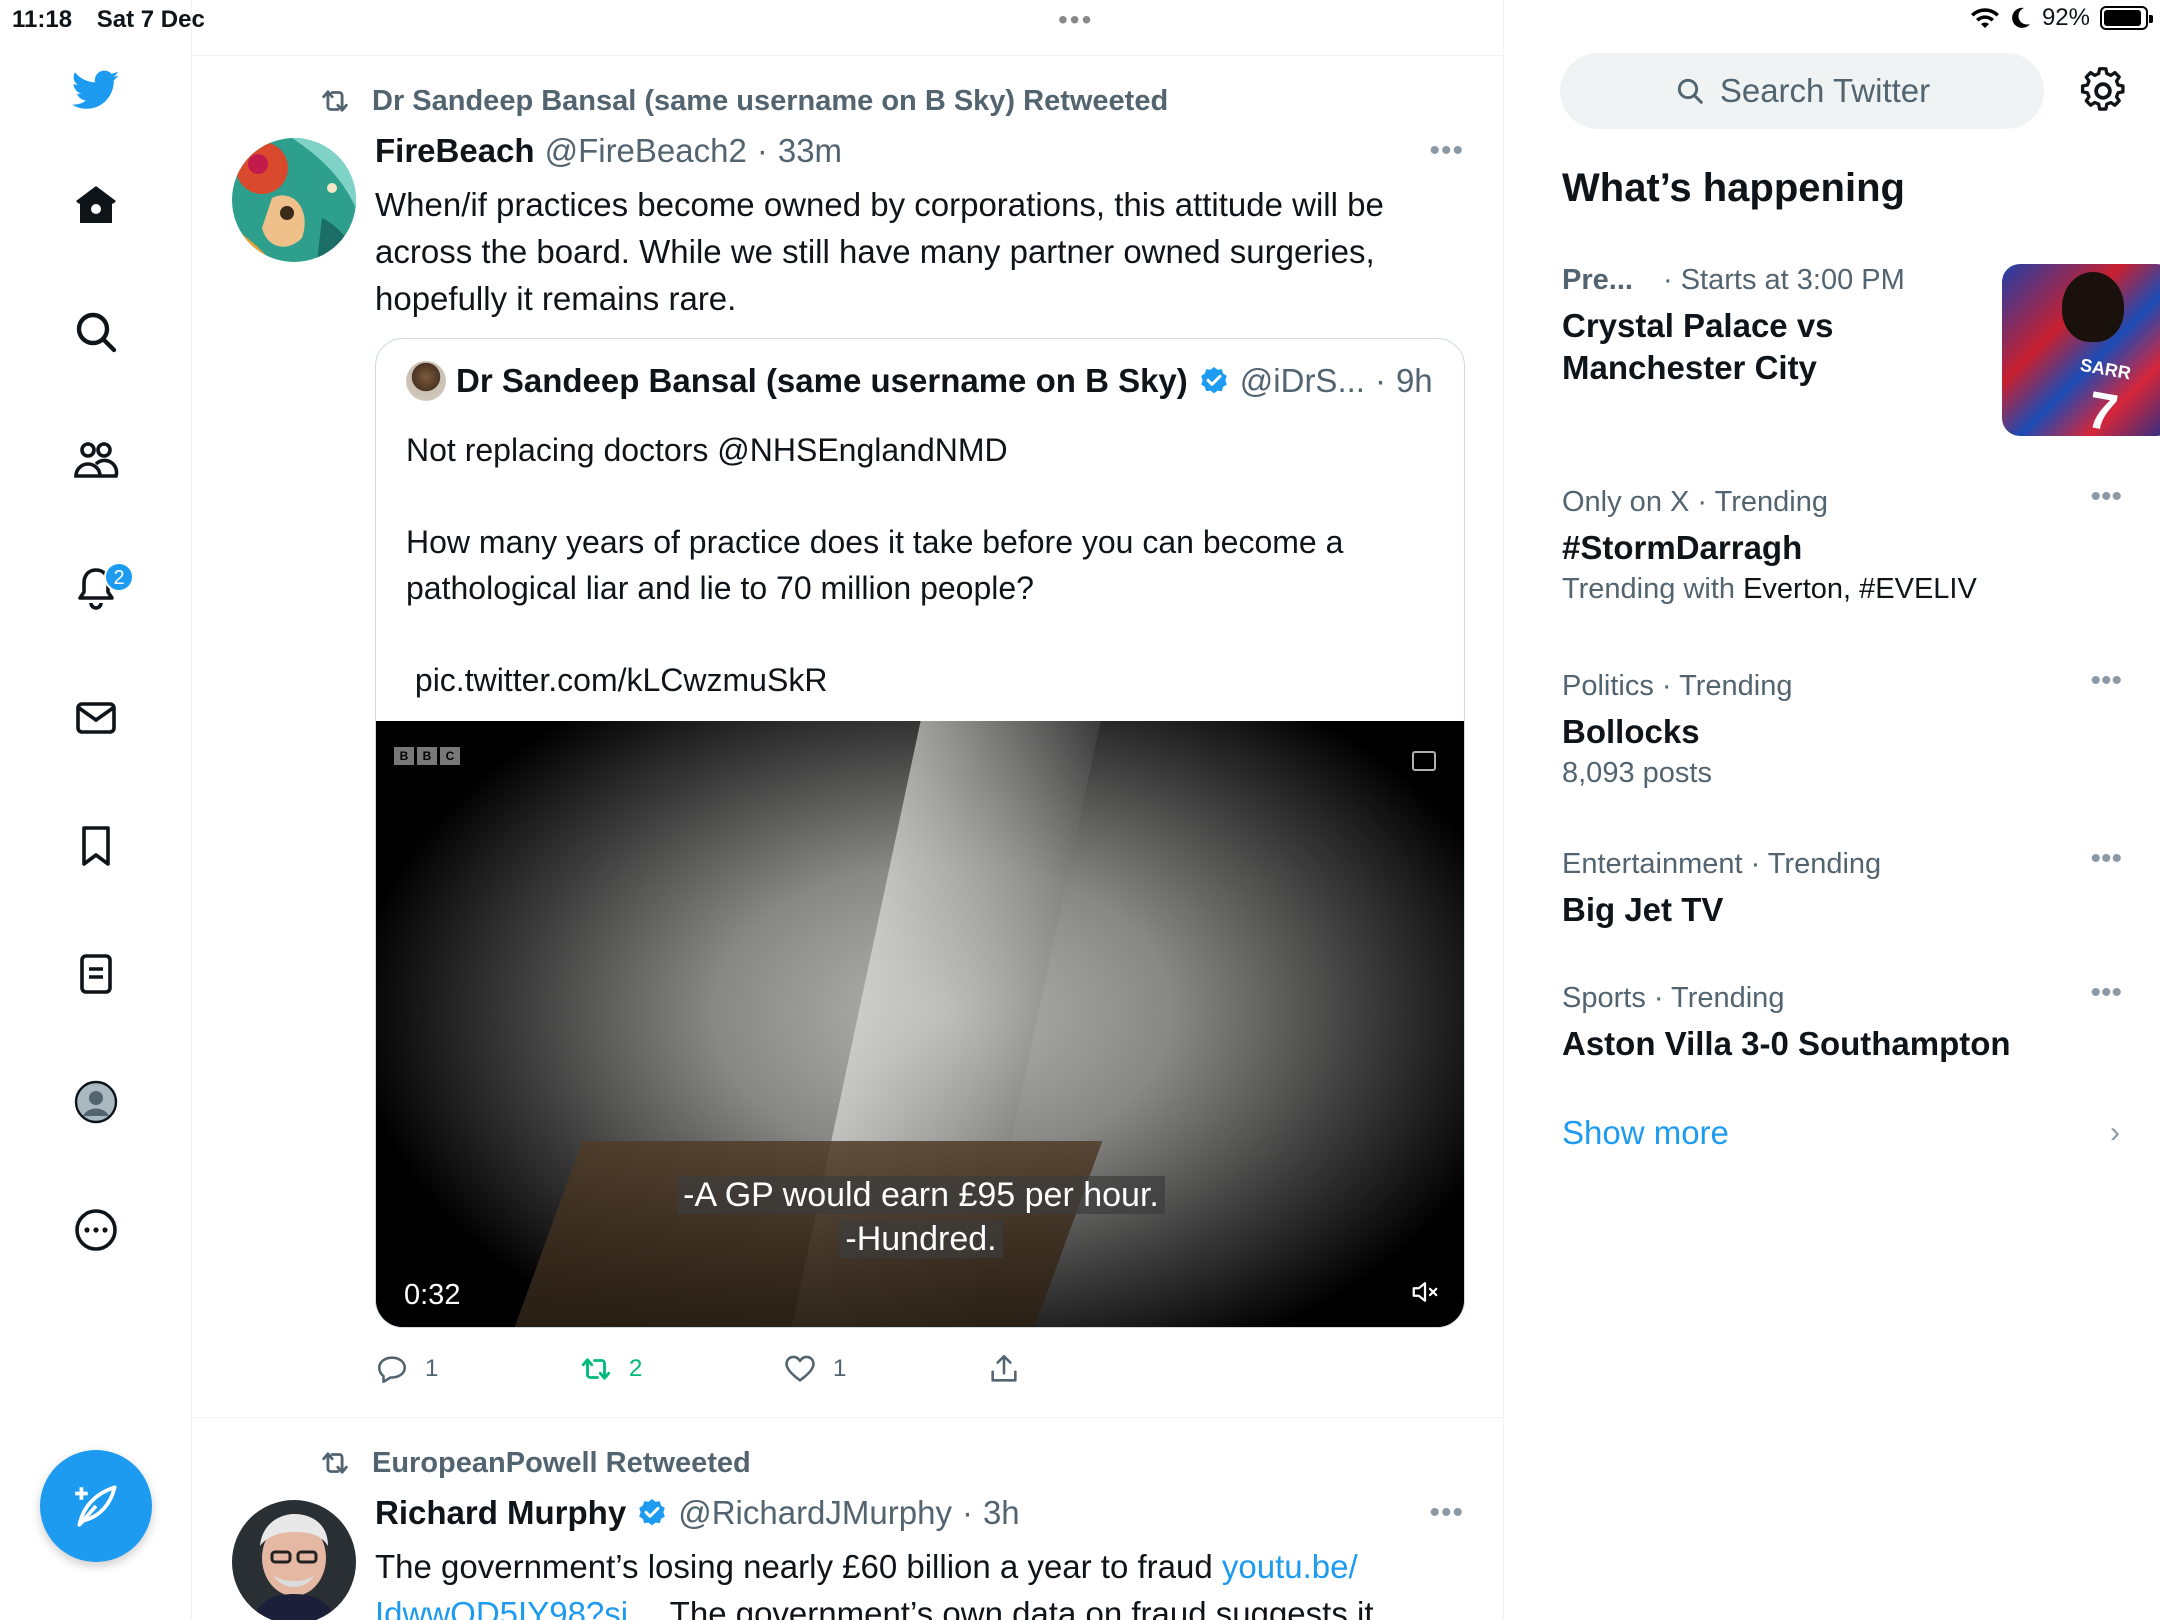 Image resolution: width=2160 pixels, height=1620 pixels. Describe the element at coordinates (815, 1513) in the screenshot. I see `author-handle: @RichardJMurphy` at that location.